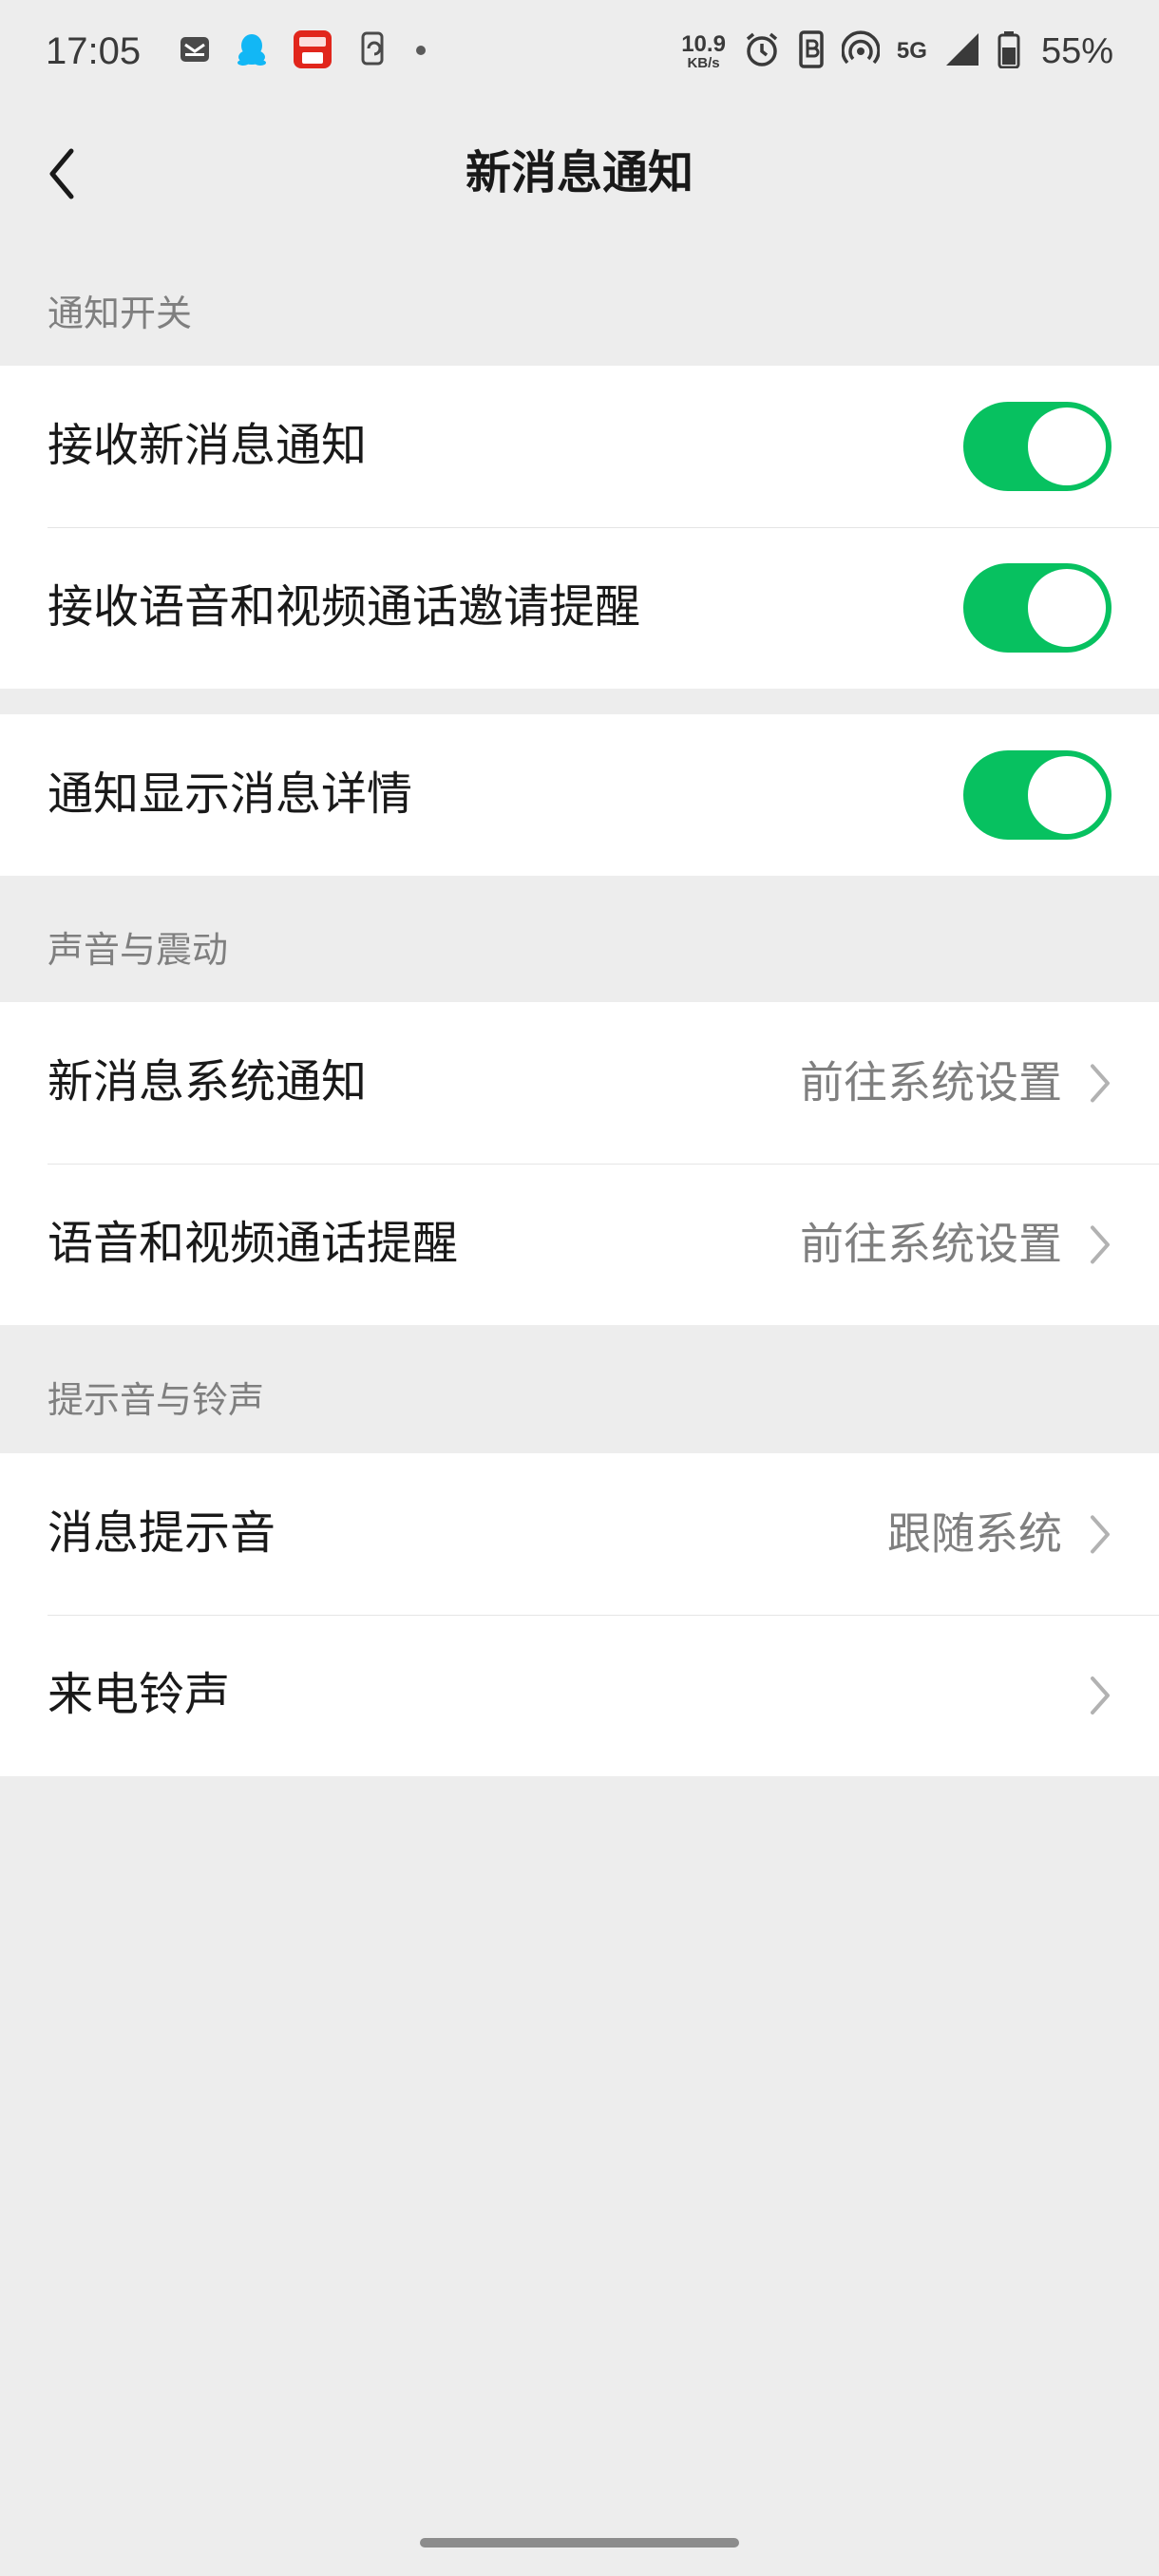 The image size is (1159, 2576). I want to click on setting-label: 接收语音和视频通话邀请提醒, so click(344, 607).